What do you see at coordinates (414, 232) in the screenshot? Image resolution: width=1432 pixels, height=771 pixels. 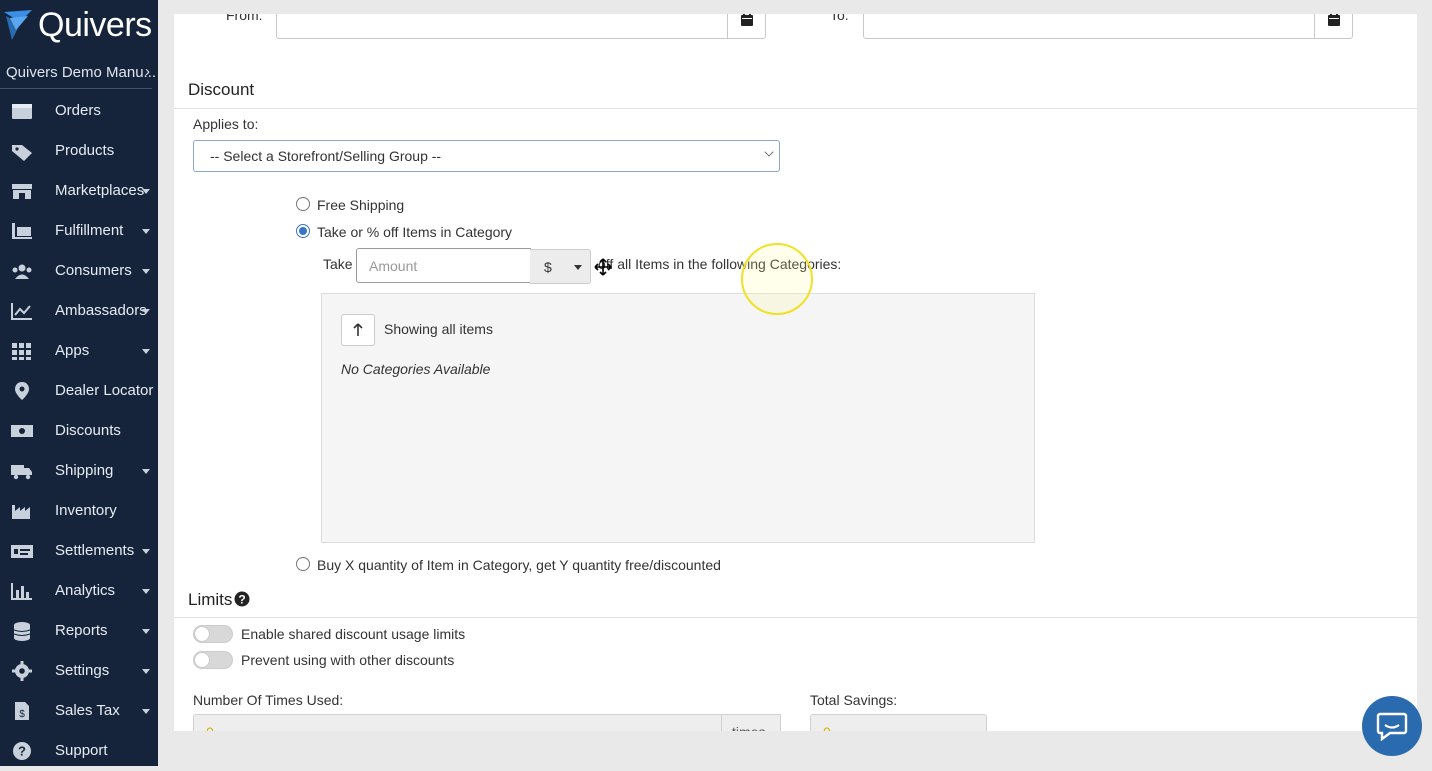 I see `take-off-label: Take or % off Items in Category` at bounding box center [414, 232].